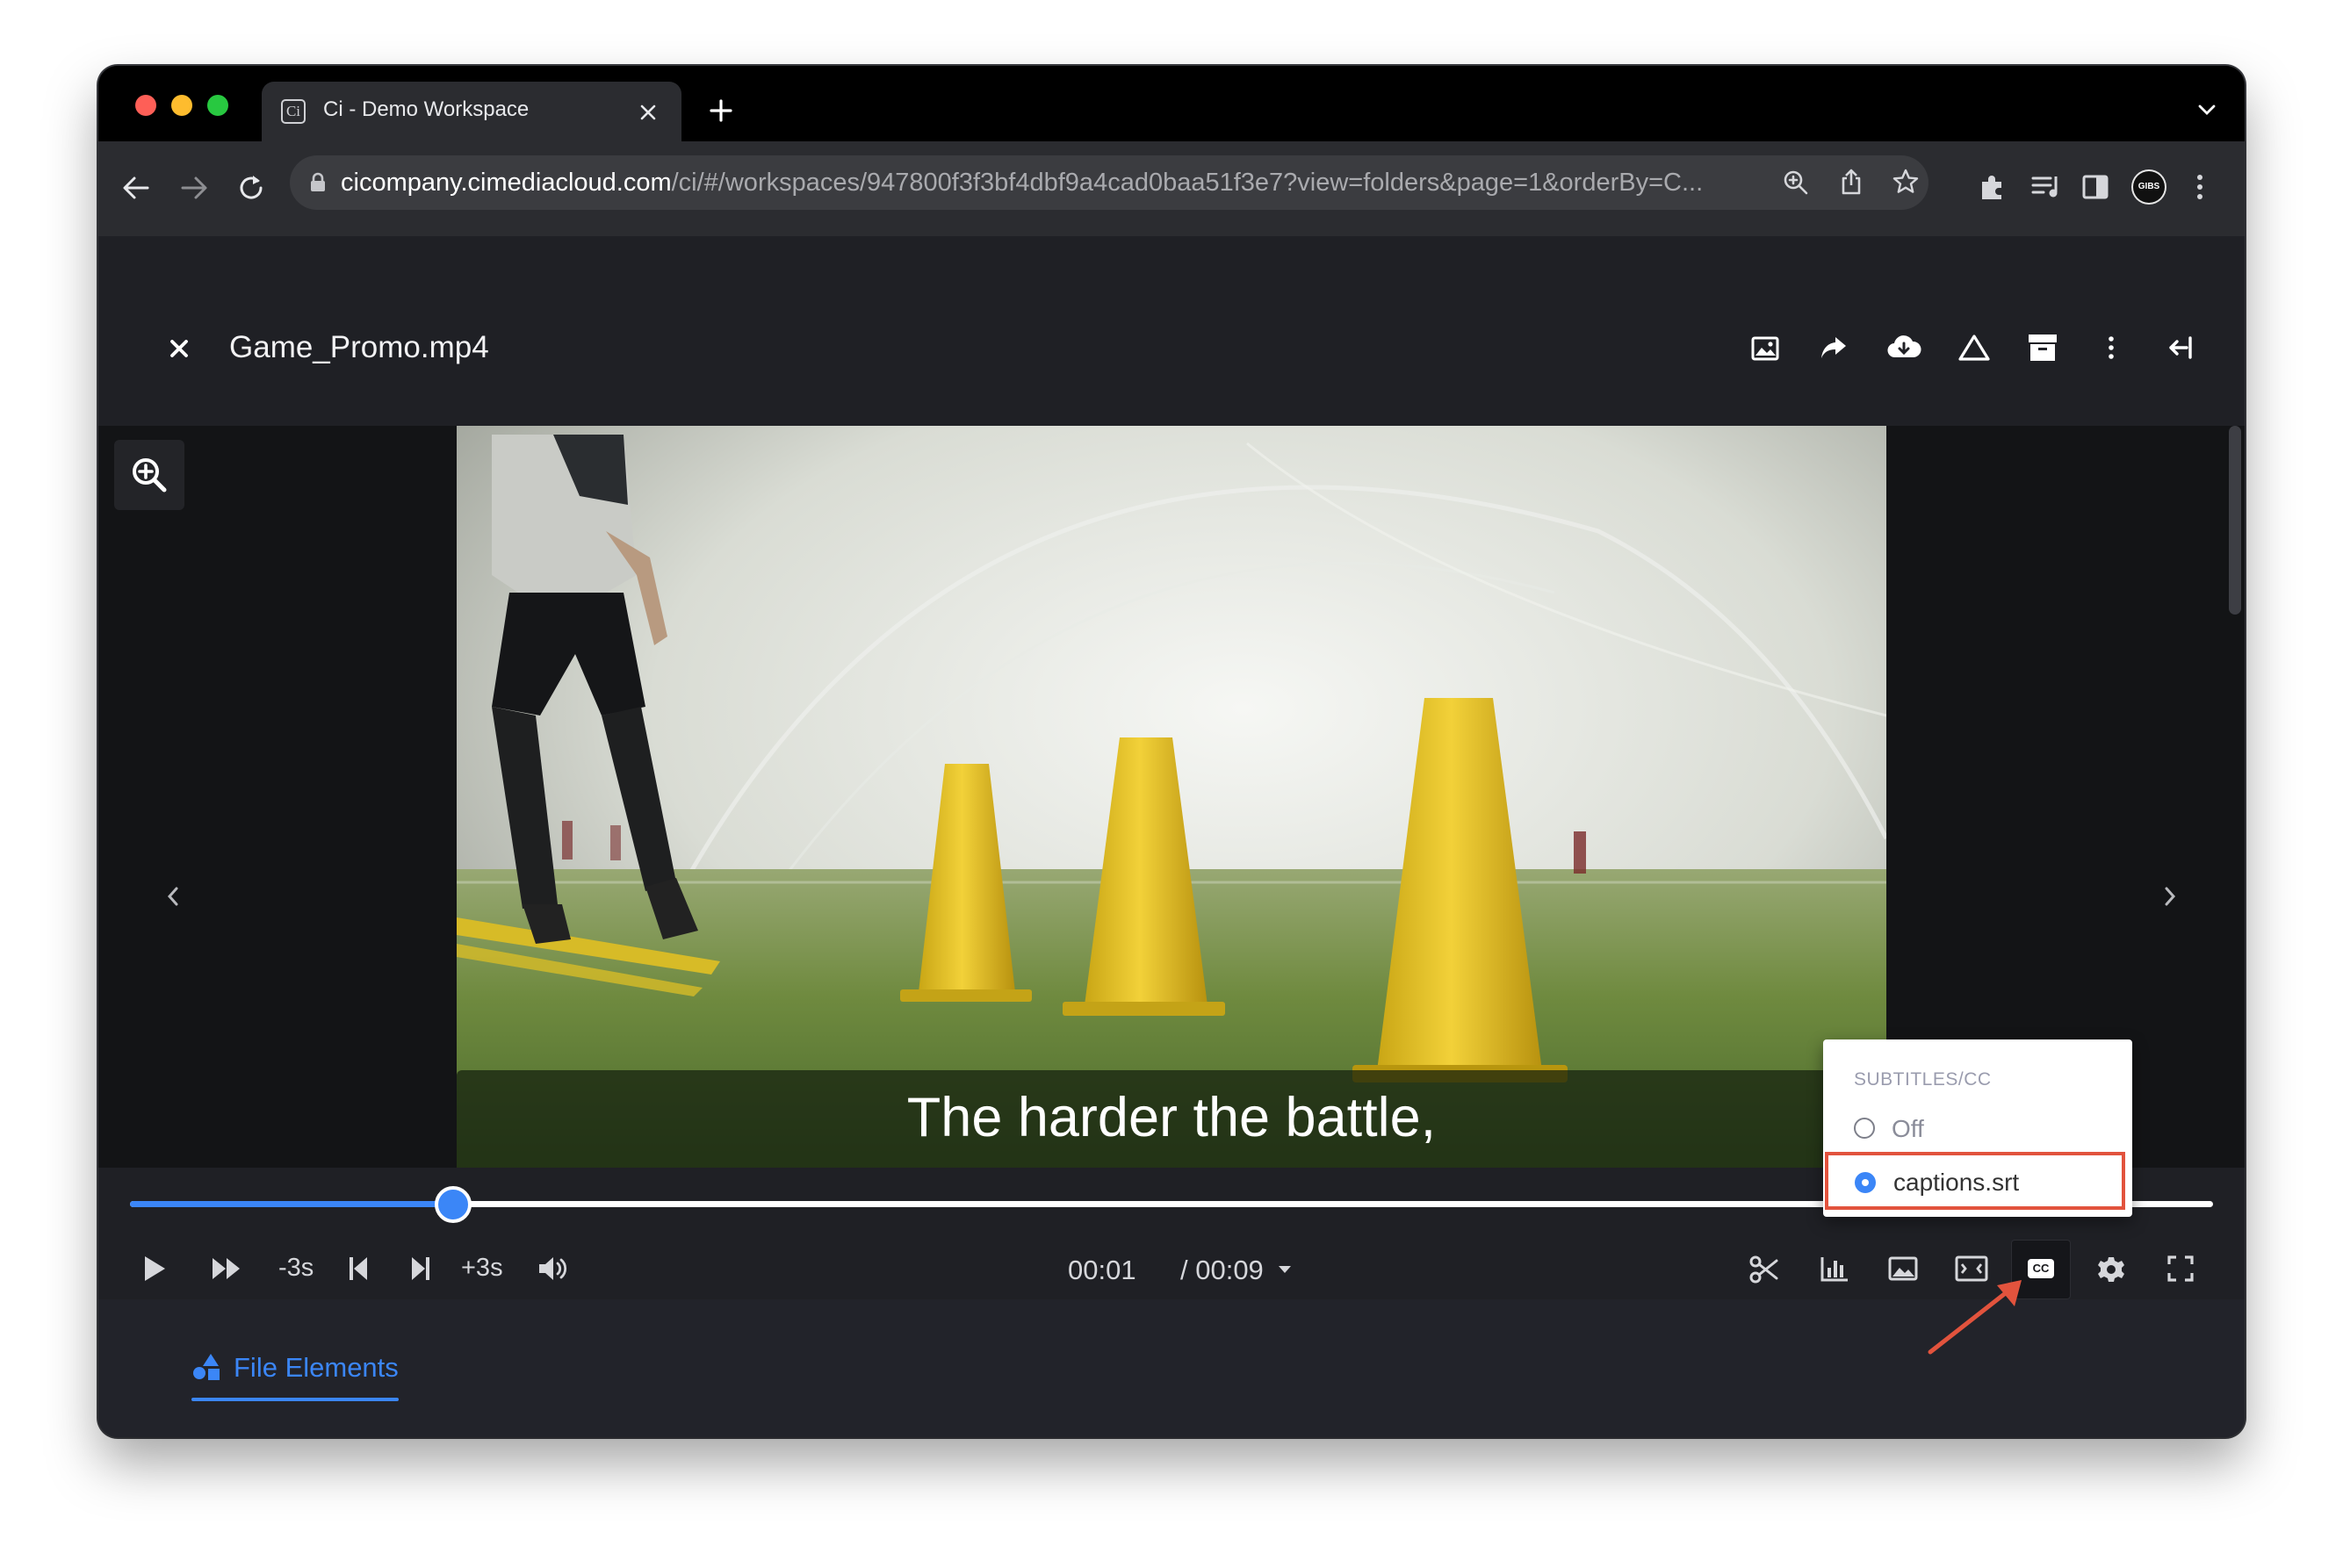 Image resolution: width=2343 pixels, height=1568 pixels. I want to click on fullscreen-icon, so click(2180, 1268).